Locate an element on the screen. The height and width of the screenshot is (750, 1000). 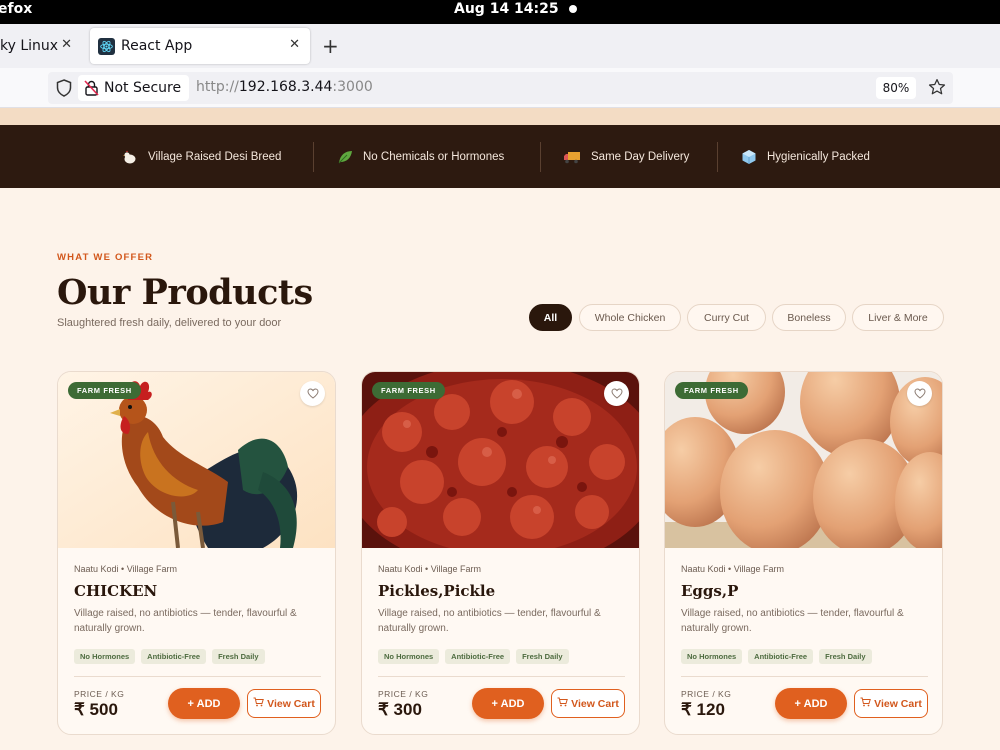
trust-item: Village Raised Desi Breed is located at coordinates (201, 156).